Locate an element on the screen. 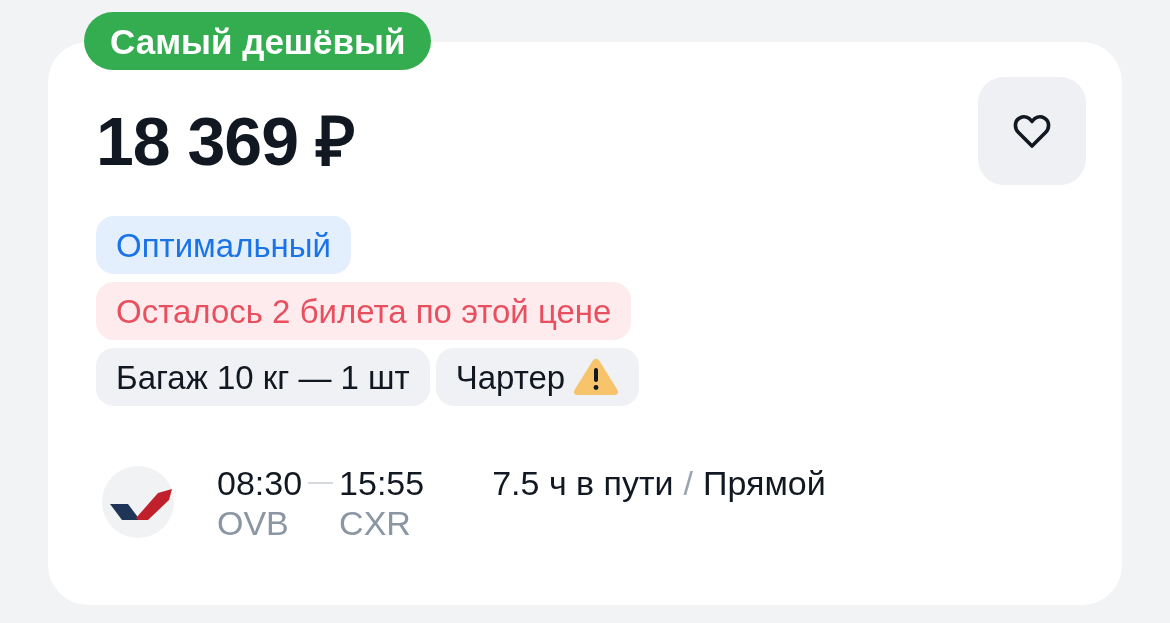  logo-icon is located at coordinates (138, 502).